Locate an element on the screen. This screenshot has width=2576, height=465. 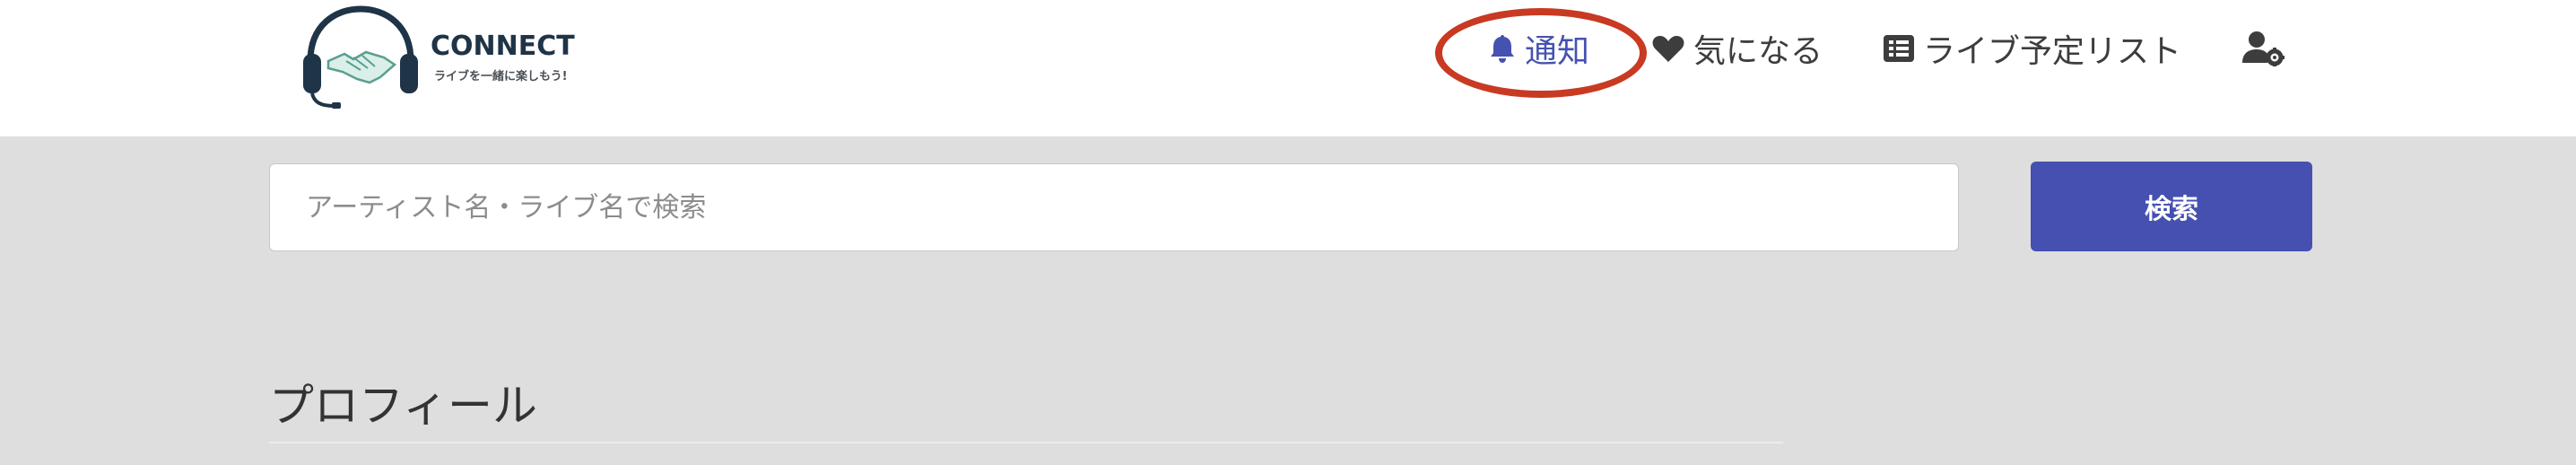
nav-account is located at coordinates (2263, 48).